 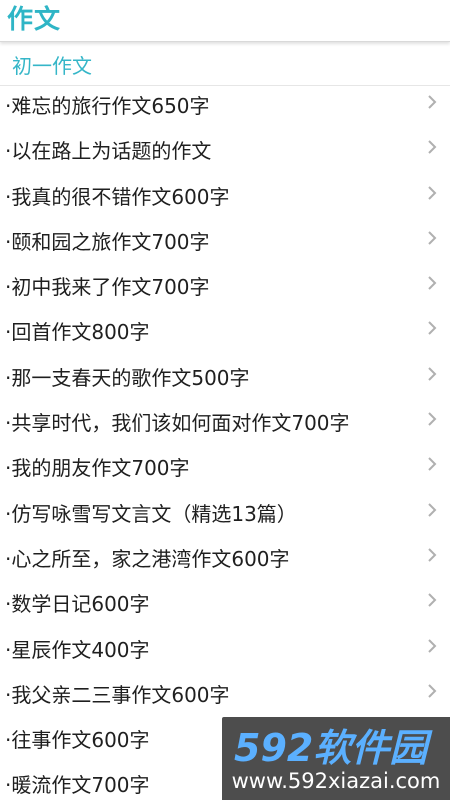 I want to click on watermark-overlay: 592软件园 www.592xiazai.com, so click(x=336, y=758).